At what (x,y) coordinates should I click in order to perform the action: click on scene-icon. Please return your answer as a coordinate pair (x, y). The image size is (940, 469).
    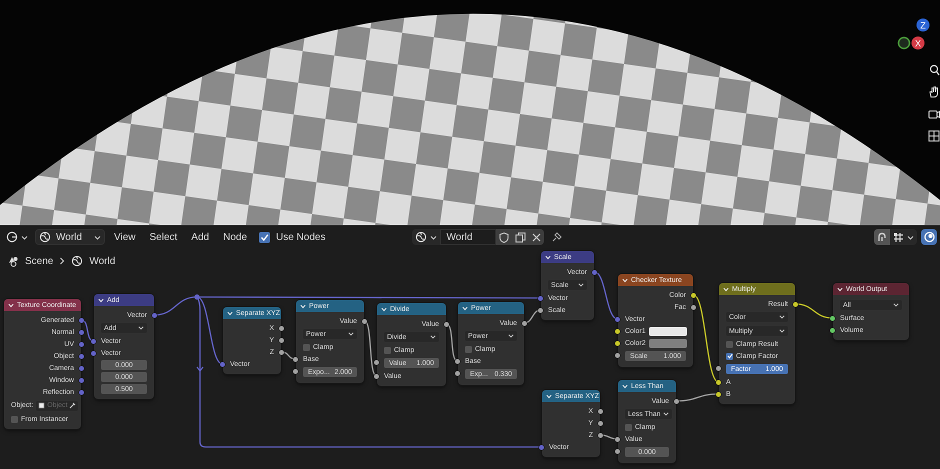
    Looking at the image, I should click on (13, 261).